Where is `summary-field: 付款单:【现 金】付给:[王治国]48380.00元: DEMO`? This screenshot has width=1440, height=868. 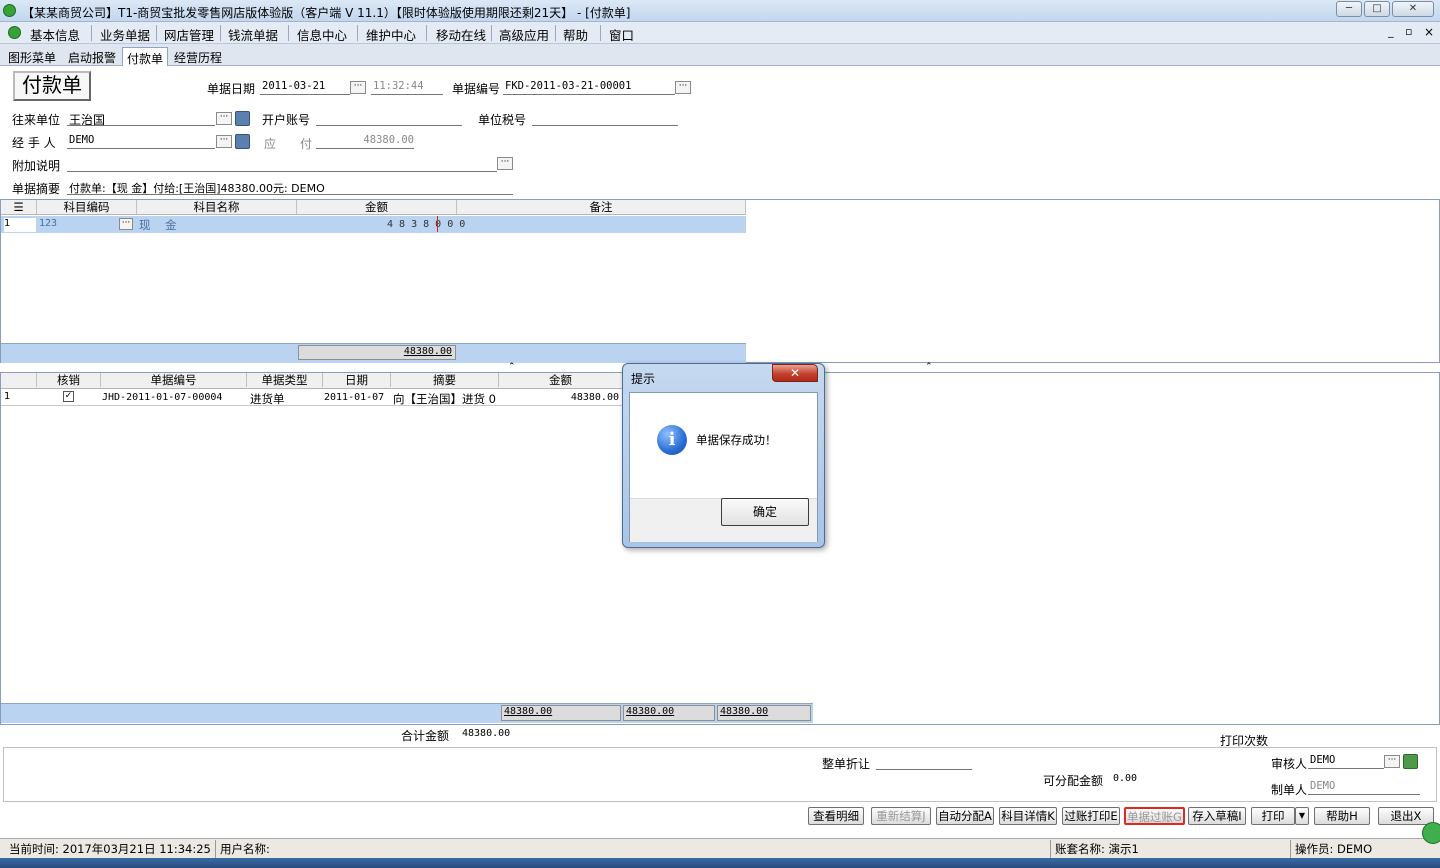 summary-field: 付款单:【现 金】付给:[王治国]48380.00元: DEMO is located at coordinates (290, 187).